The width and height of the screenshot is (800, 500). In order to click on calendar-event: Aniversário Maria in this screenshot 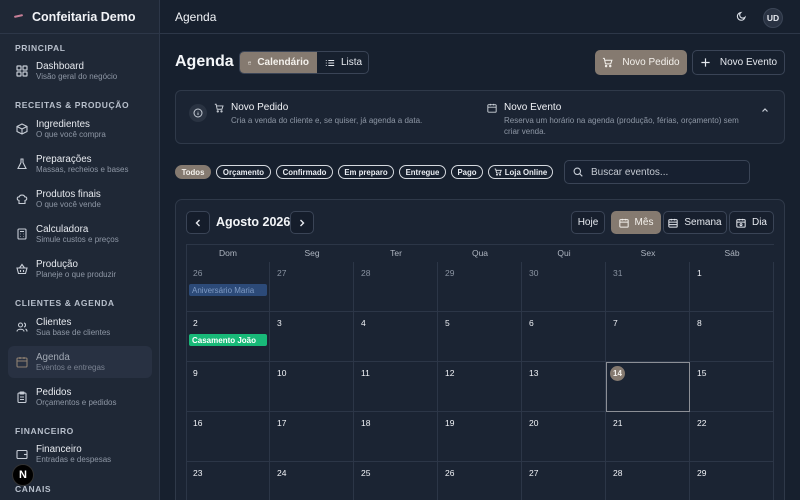, I will do `click(228, 290)`.